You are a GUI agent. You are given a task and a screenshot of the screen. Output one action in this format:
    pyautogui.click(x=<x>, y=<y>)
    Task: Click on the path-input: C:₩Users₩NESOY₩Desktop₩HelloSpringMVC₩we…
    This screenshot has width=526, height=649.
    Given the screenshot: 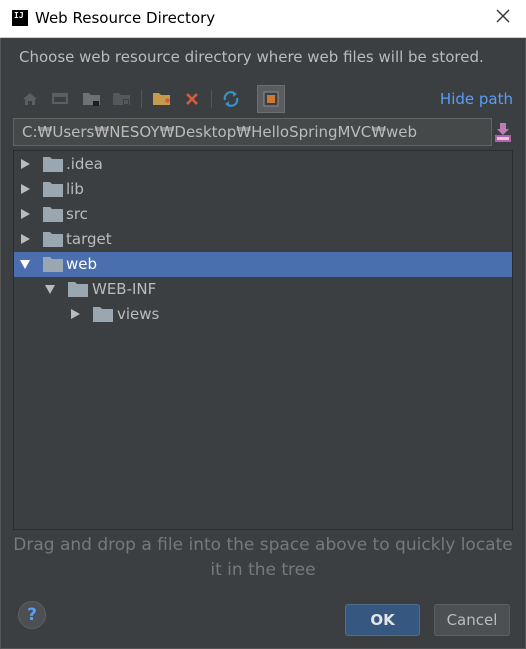 What is the action you would take?
    pyautogui.click(x=252, y=132)
    